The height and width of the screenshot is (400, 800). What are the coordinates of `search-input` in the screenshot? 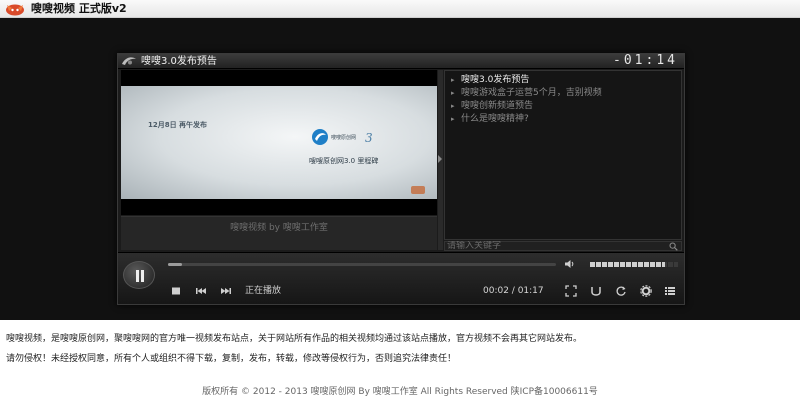 It's located at (557, 246).